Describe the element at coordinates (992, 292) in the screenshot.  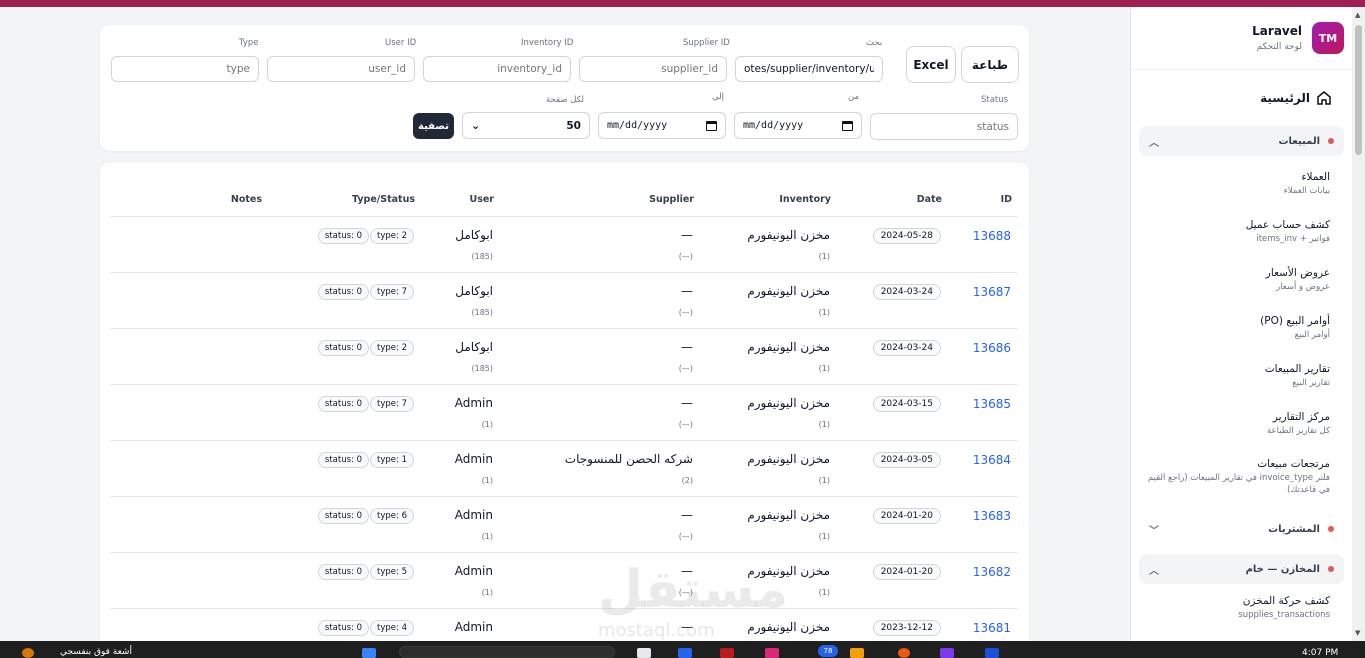
I see `row-id-link: 13687` at that location.